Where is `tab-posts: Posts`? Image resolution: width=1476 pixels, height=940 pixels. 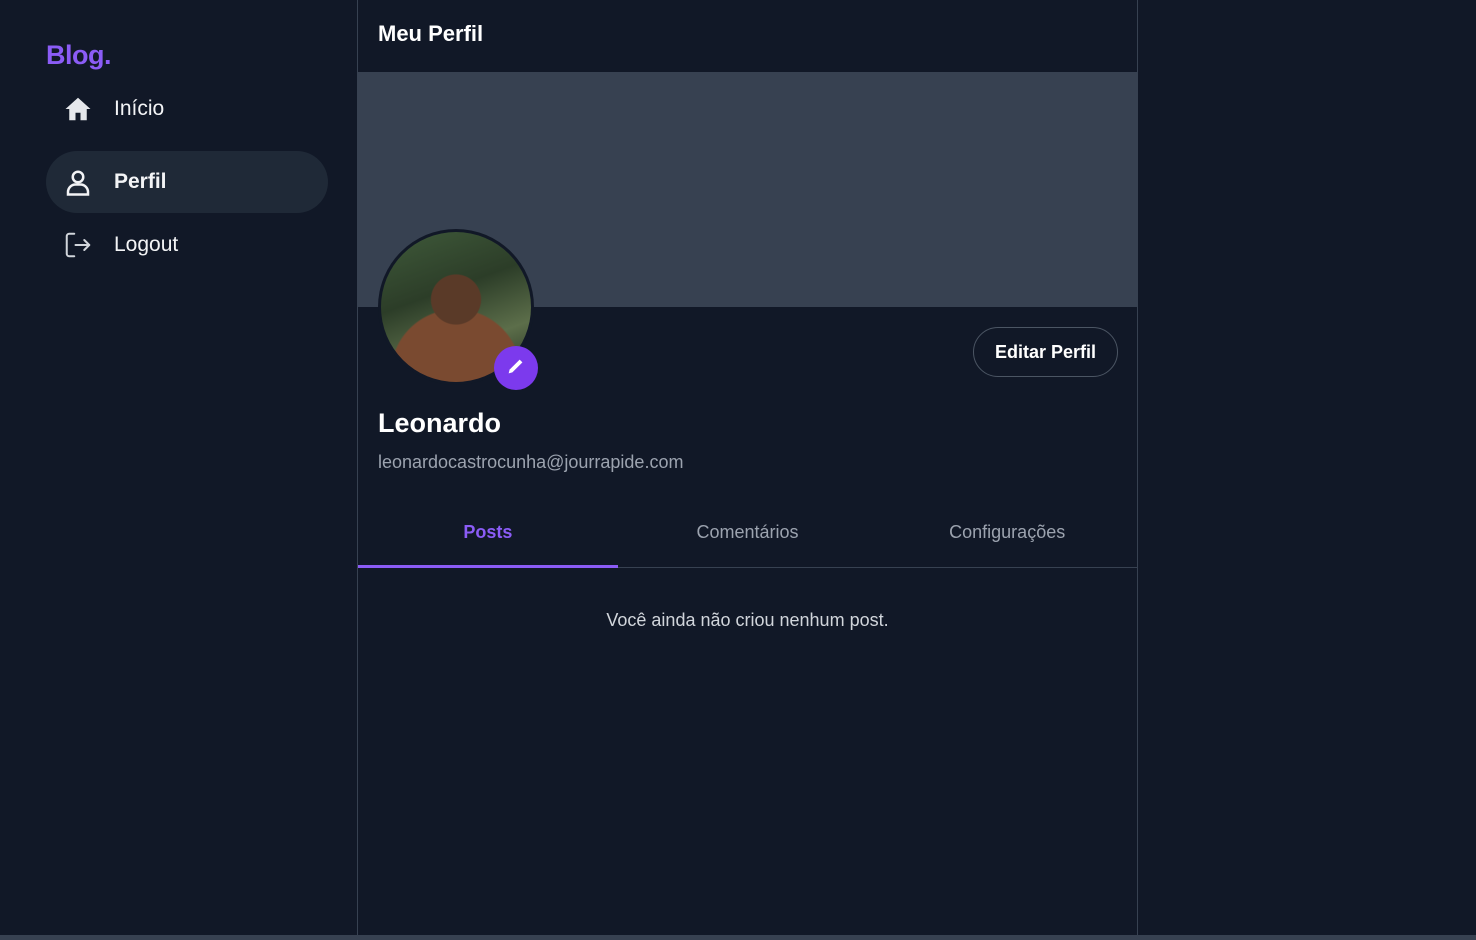
tab-posts: Posts is located at coordinates (488, 533).